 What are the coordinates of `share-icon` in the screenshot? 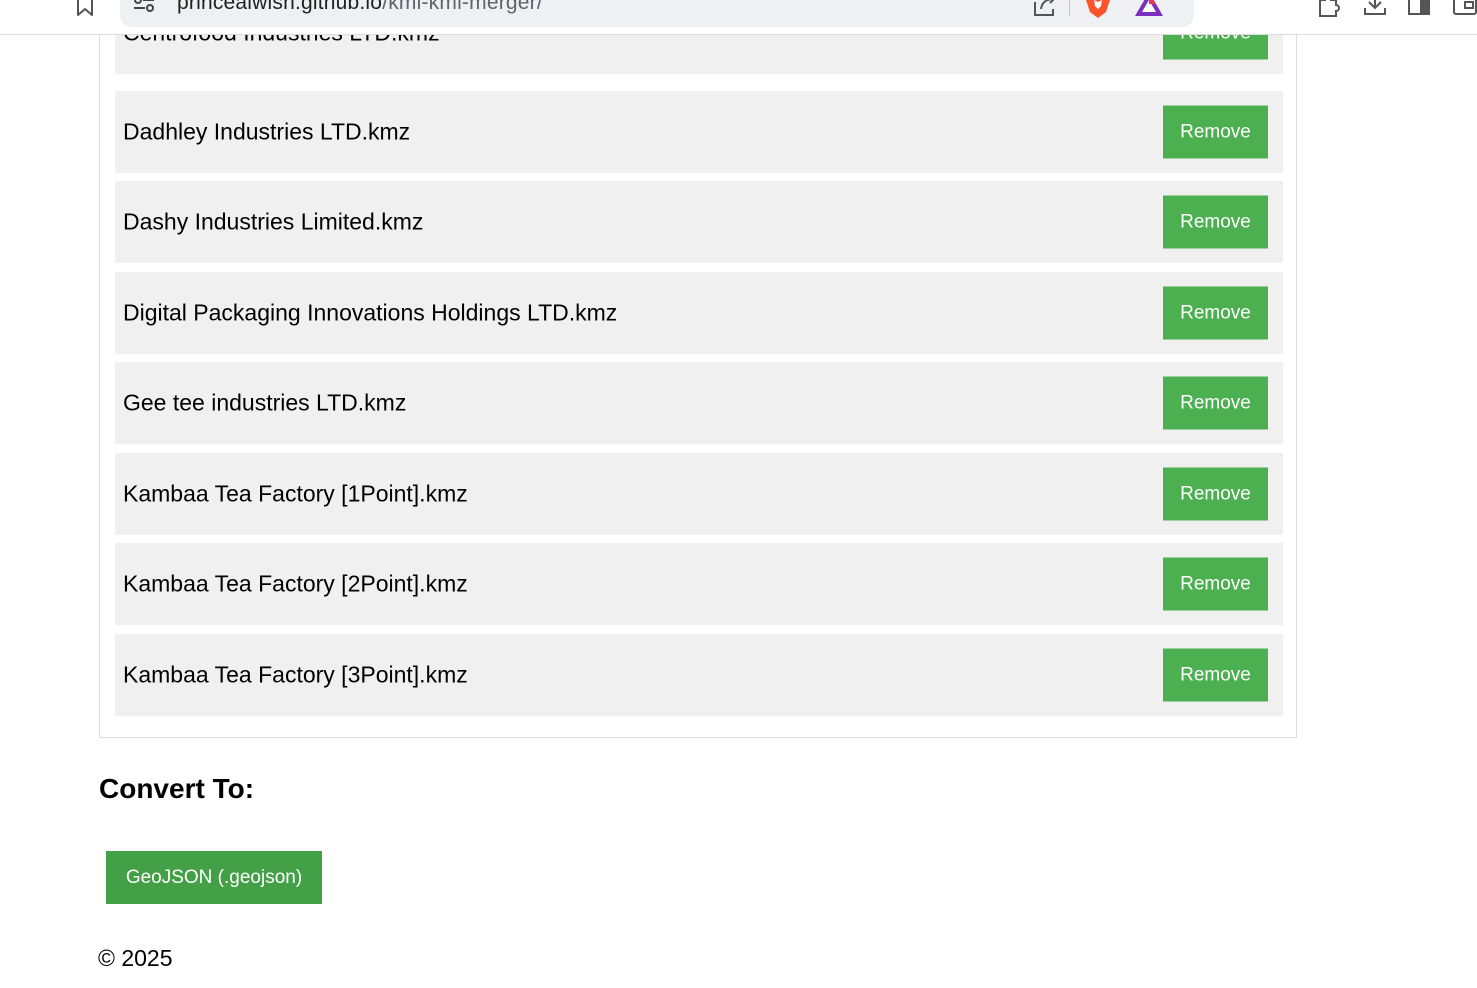 It's located at (1045, 9).